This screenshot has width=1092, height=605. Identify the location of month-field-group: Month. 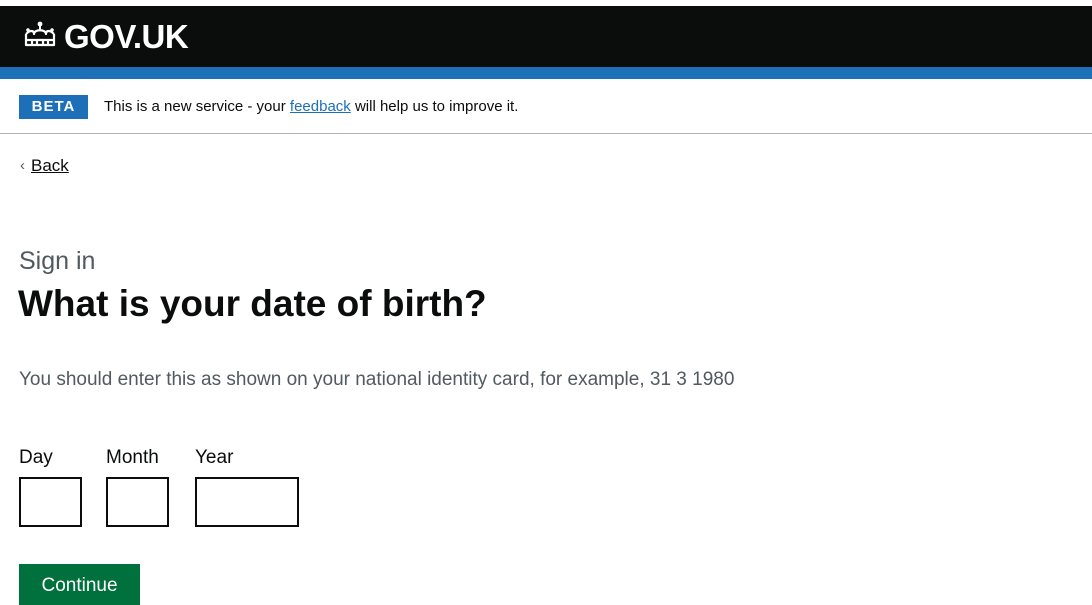
(137, 486).